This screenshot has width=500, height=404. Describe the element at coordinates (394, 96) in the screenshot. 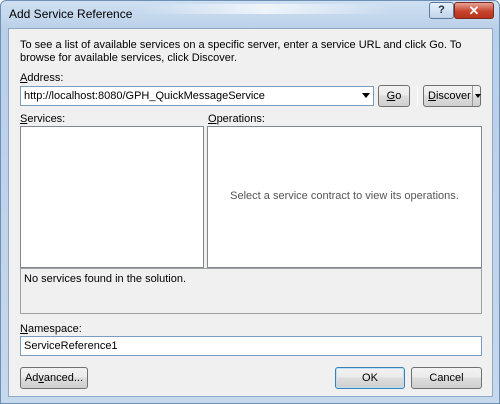

I see `go-button: Go` at that location.